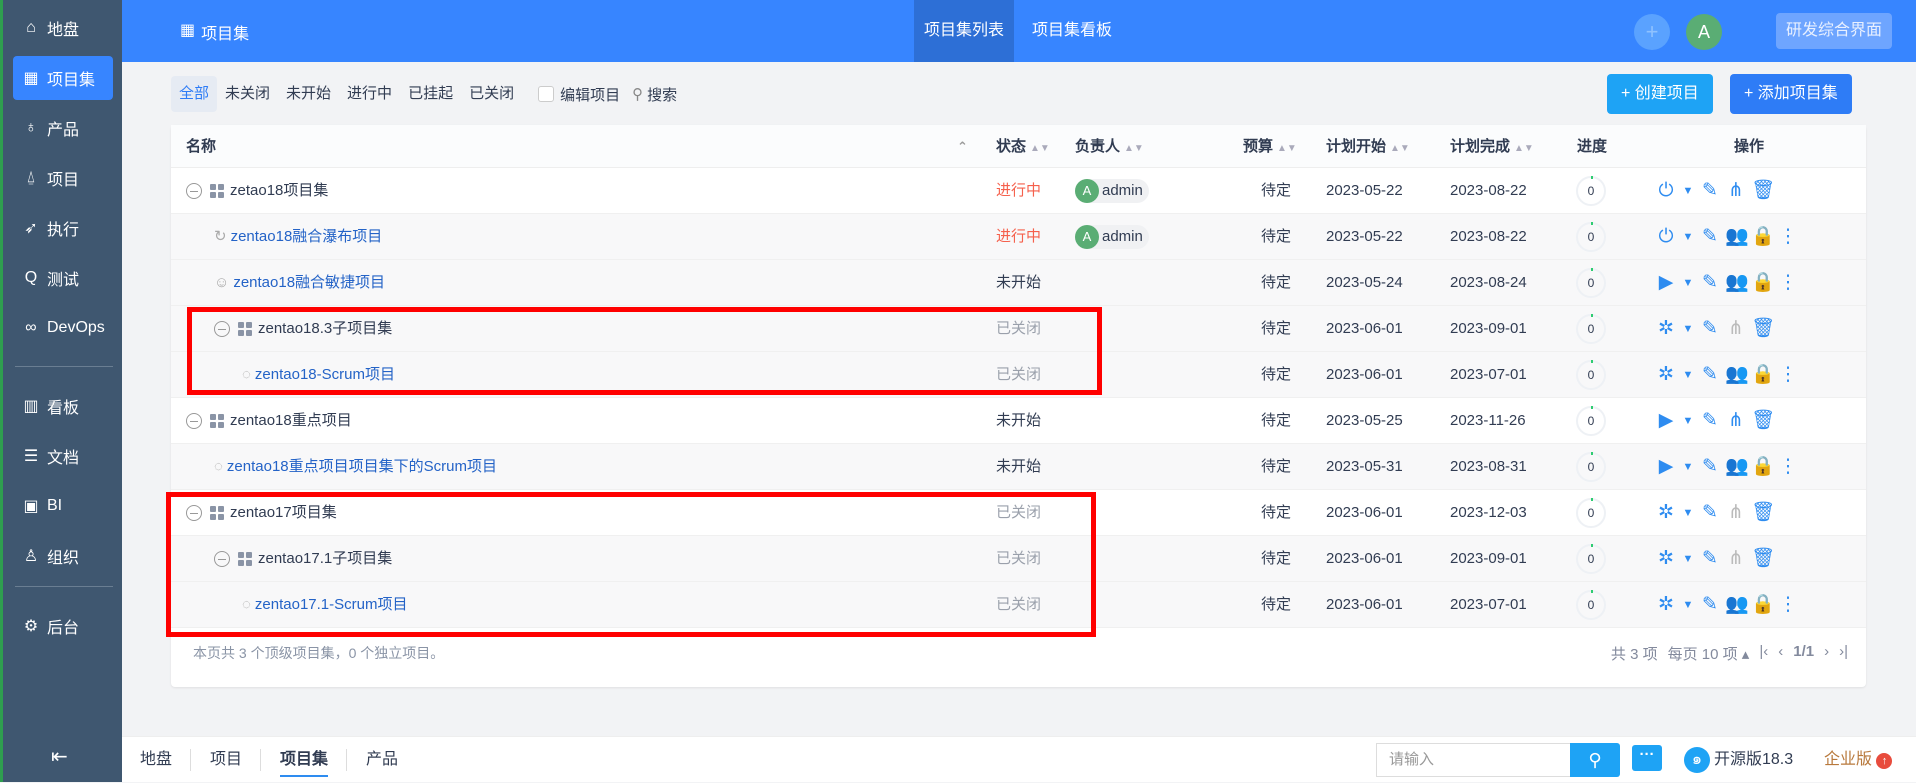  Describe the element at coordinates (63, 278) in the screenshot. I see `sidebar-item-5: Q 测试` at that location.